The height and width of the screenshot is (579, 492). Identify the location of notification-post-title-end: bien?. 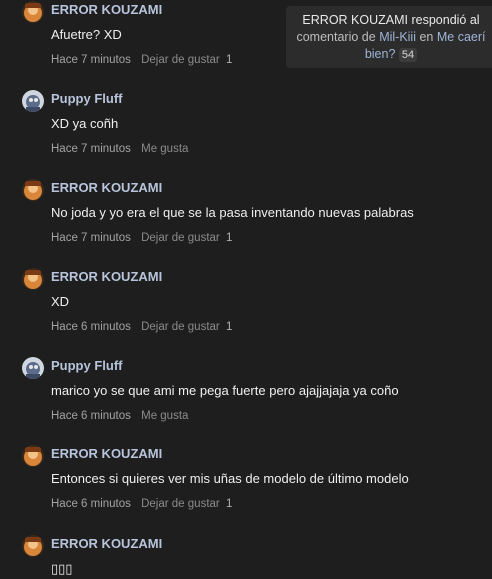
(380, 54).